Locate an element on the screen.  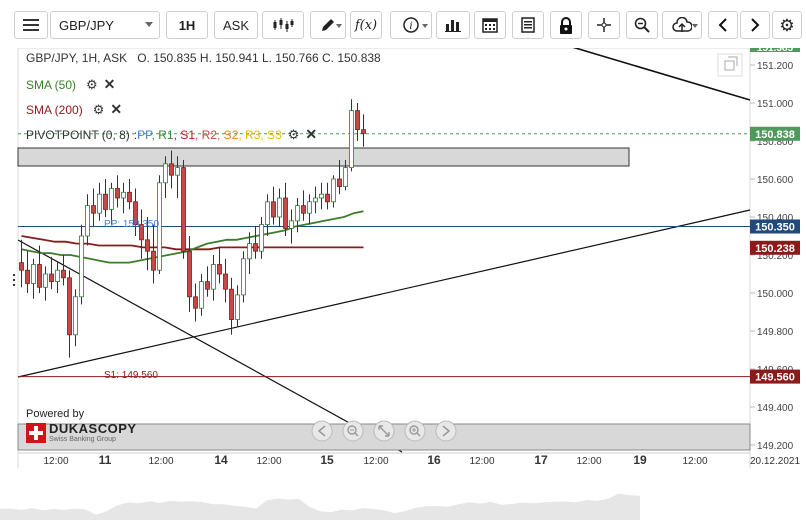
x-tick-label: 20.12.2021 is located at coordinates (775, 461).